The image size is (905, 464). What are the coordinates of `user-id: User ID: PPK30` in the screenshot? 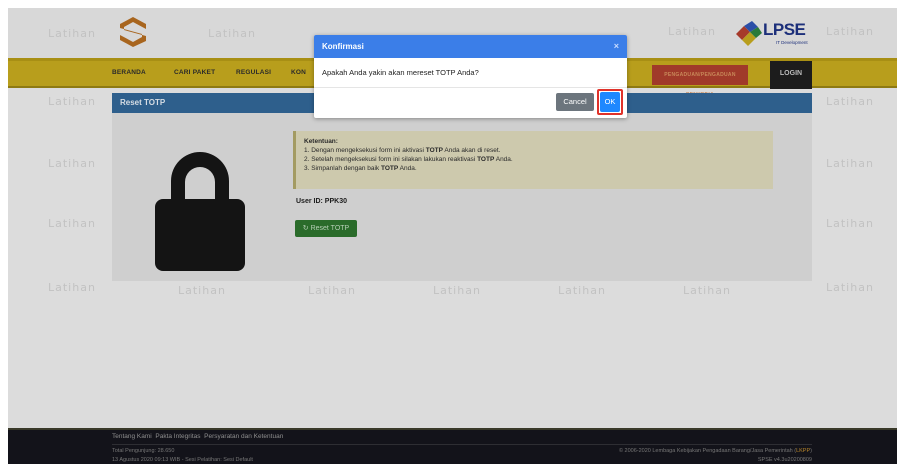 It's located at (321, 201).